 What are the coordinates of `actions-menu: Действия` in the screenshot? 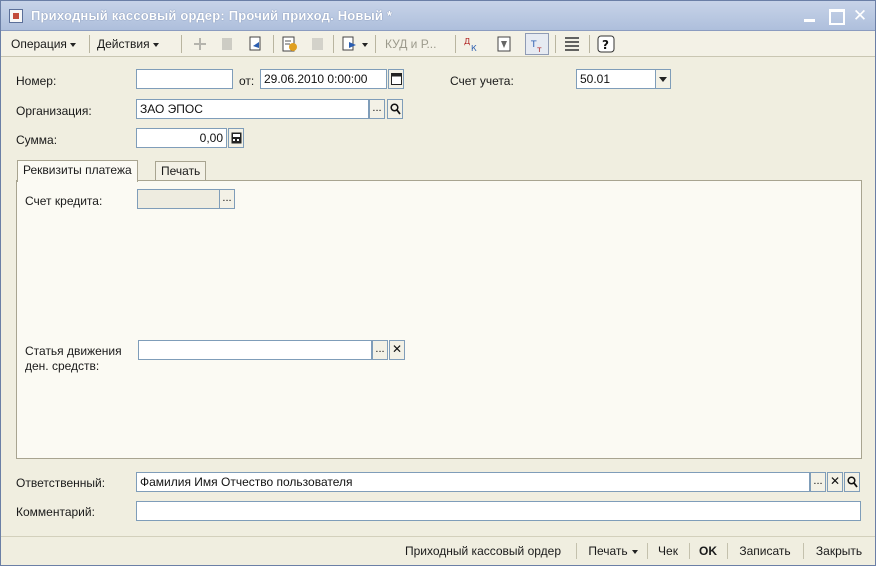 It's located at (128, 44).